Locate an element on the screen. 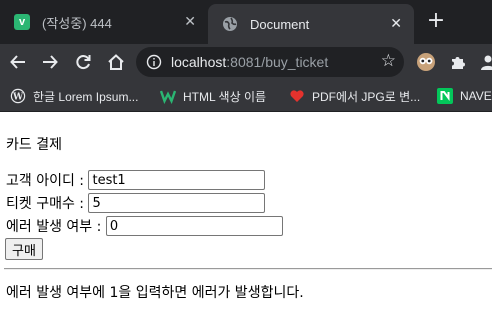 This screenshot has height=318, width=492. tab-title: (작성중) 444 is located at coordinates (77, 23).